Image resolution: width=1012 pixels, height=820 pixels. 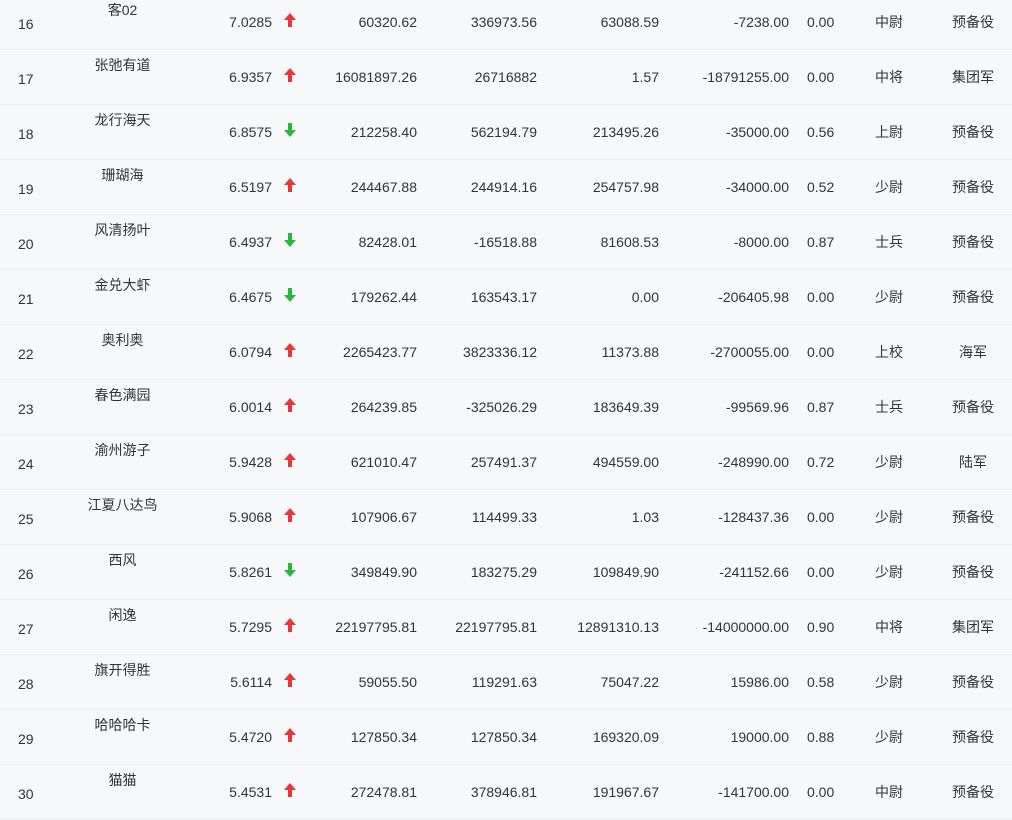 What do you see at coordinates (26, 134) in the screenshot?
I see `rank-number: 18` at bounding box center [26, 134].